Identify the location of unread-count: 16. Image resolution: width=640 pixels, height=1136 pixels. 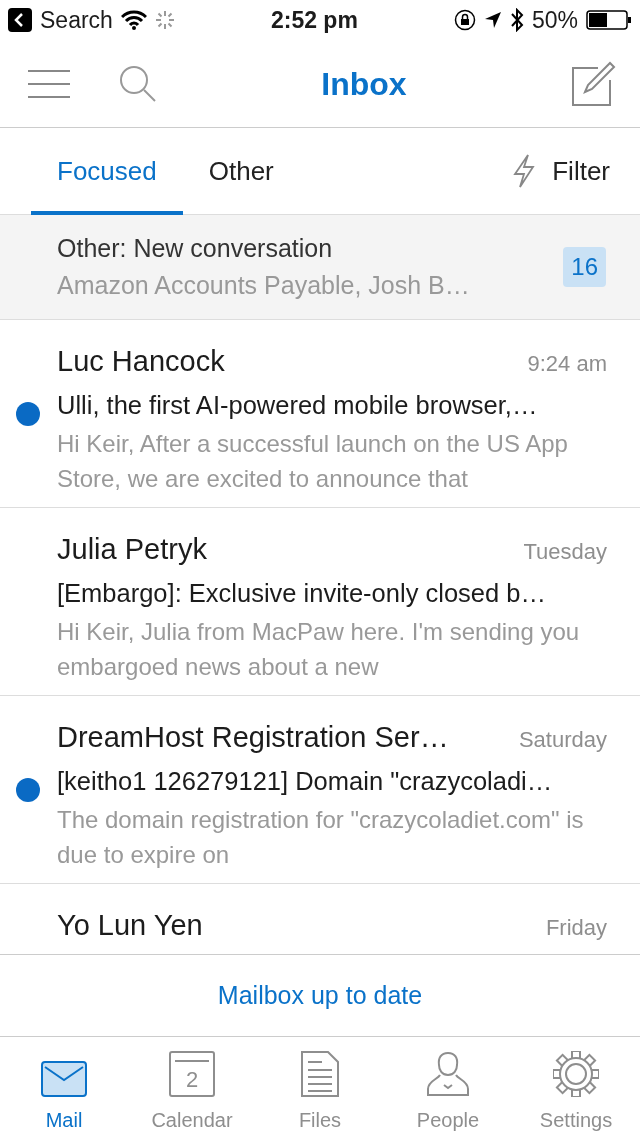
(584, 267).